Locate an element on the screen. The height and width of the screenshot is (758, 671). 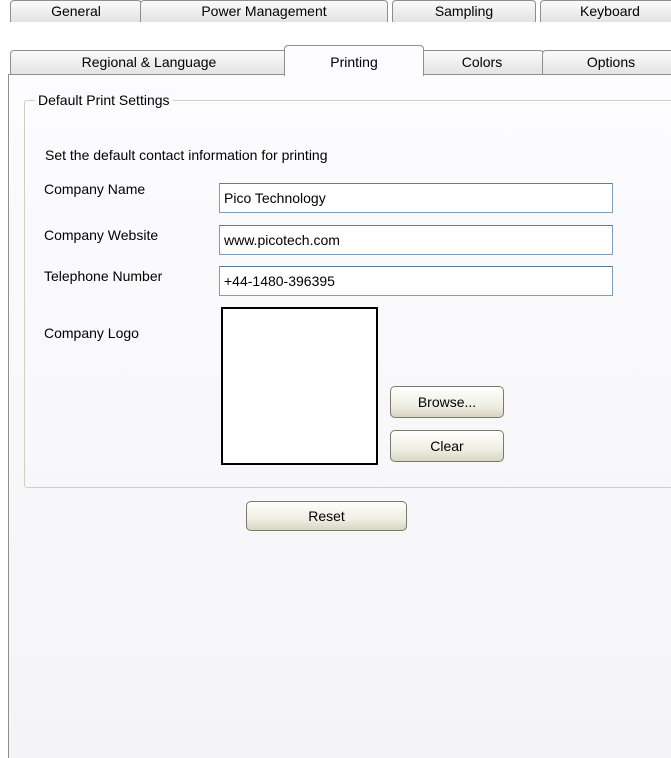
group-title: Default Print Settings is located at coordinates (104, 100).